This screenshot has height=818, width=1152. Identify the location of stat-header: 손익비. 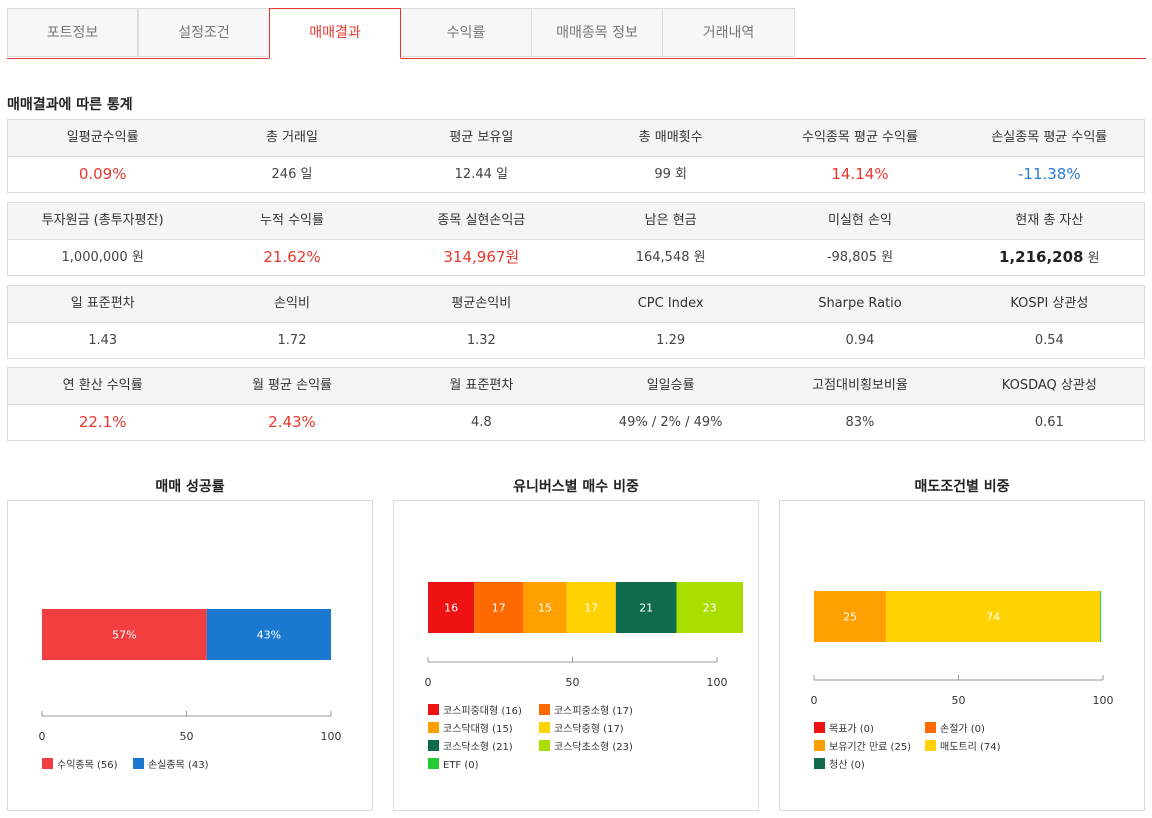
(292, 303).